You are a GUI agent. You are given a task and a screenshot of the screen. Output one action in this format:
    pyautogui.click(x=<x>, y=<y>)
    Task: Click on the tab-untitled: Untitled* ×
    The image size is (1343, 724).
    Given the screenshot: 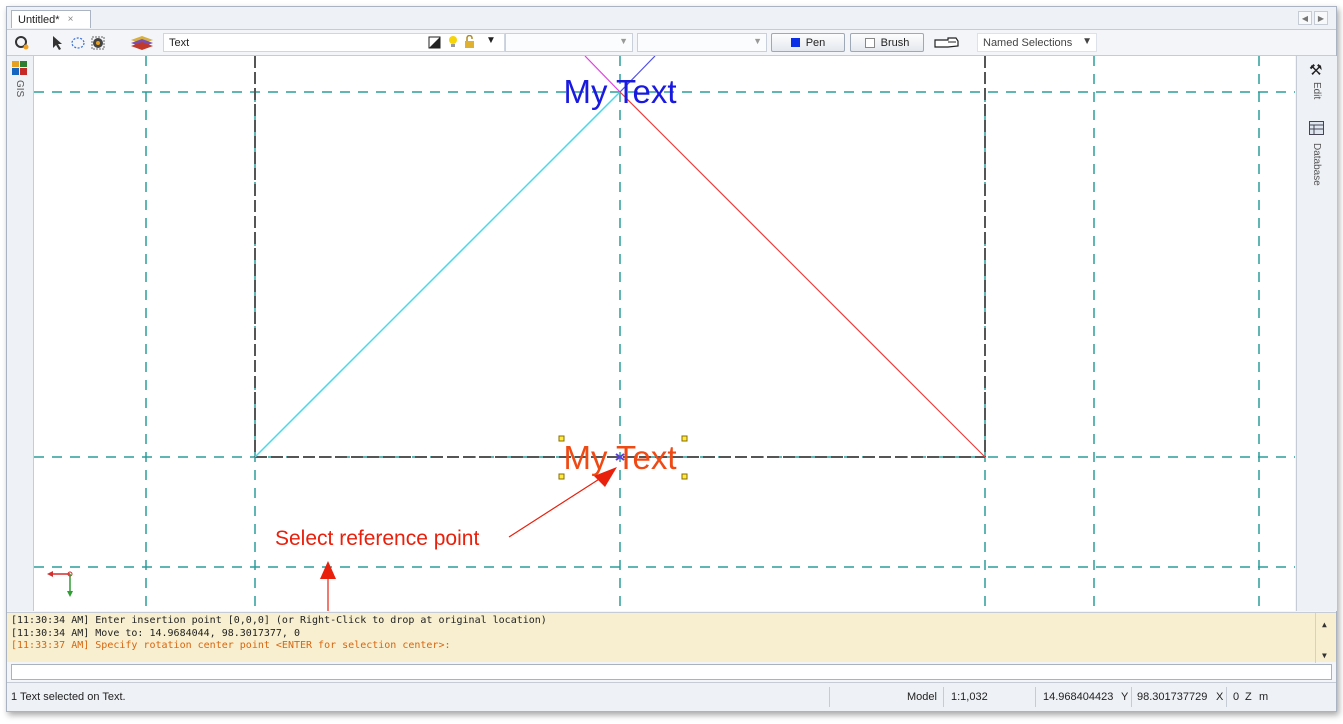 What is the action you would take?
    pyautogui.click(x=51, y=19)
    